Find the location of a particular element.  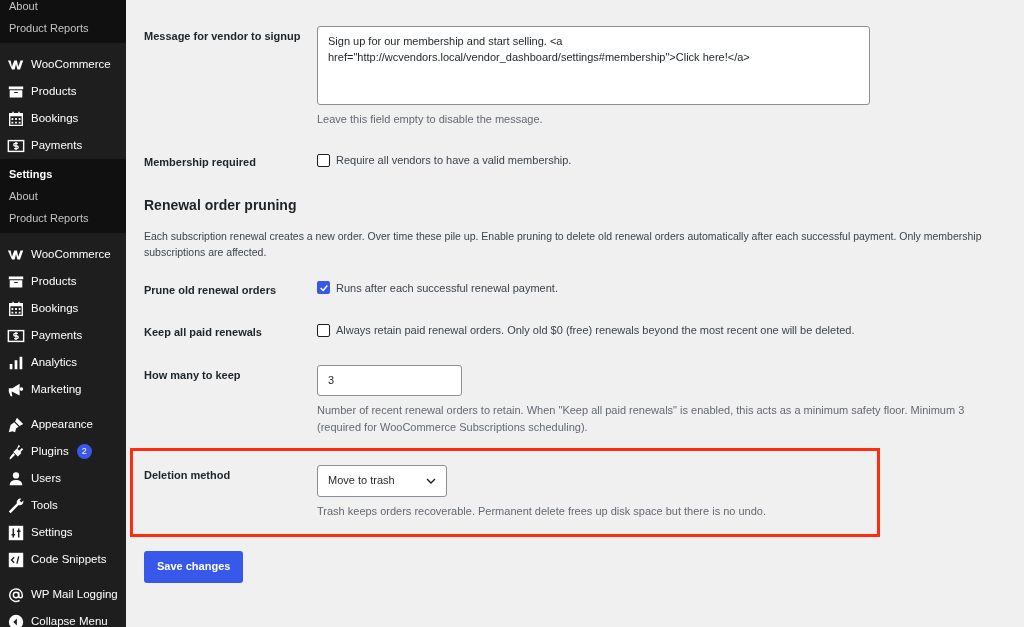

field-description: Leave this field empty to disable the message. is located at coordinates (430, 119).